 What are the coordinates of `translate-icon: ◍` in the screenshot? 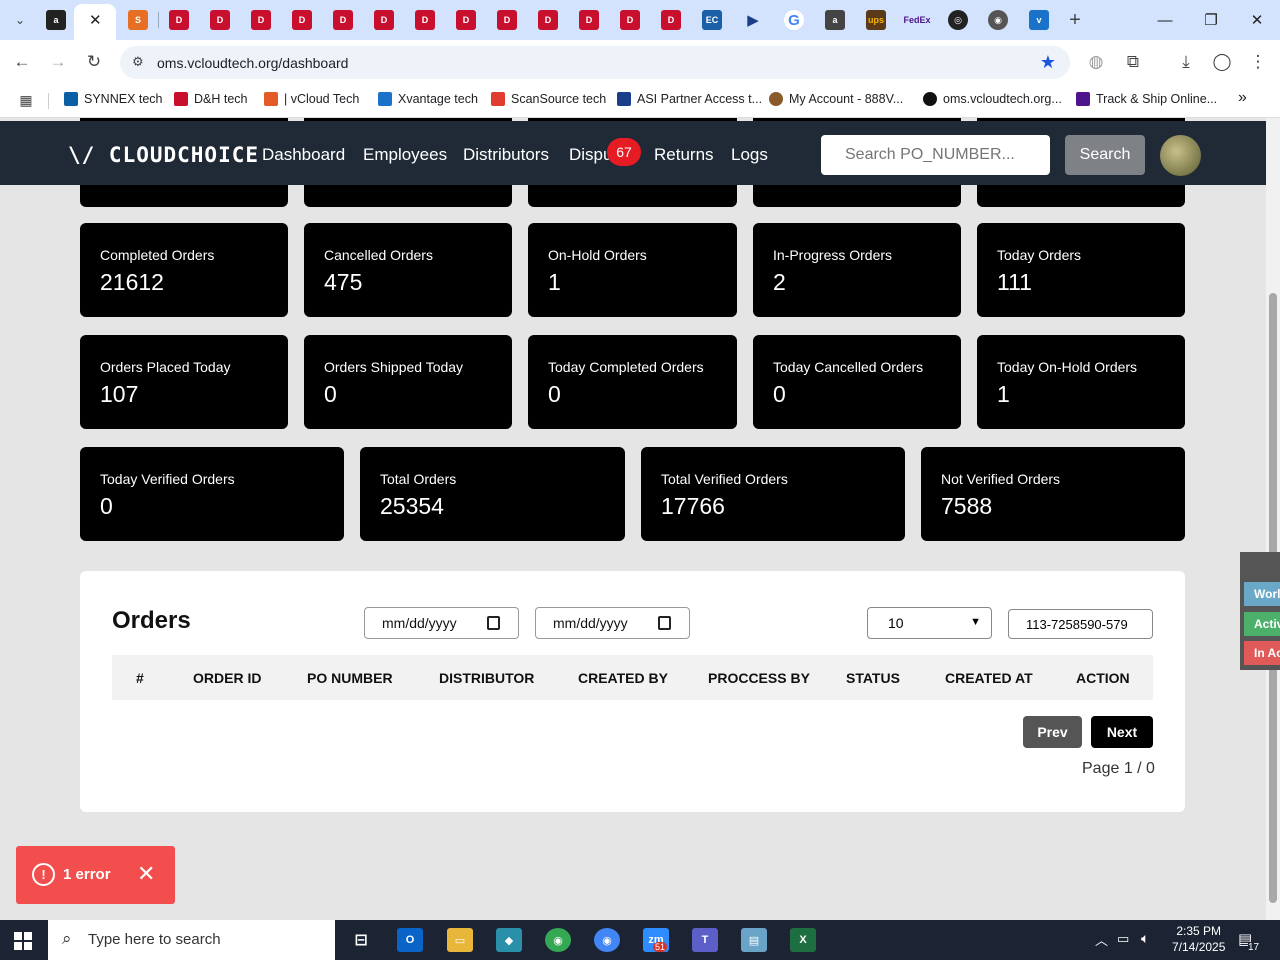 It's located at (1096, 62).